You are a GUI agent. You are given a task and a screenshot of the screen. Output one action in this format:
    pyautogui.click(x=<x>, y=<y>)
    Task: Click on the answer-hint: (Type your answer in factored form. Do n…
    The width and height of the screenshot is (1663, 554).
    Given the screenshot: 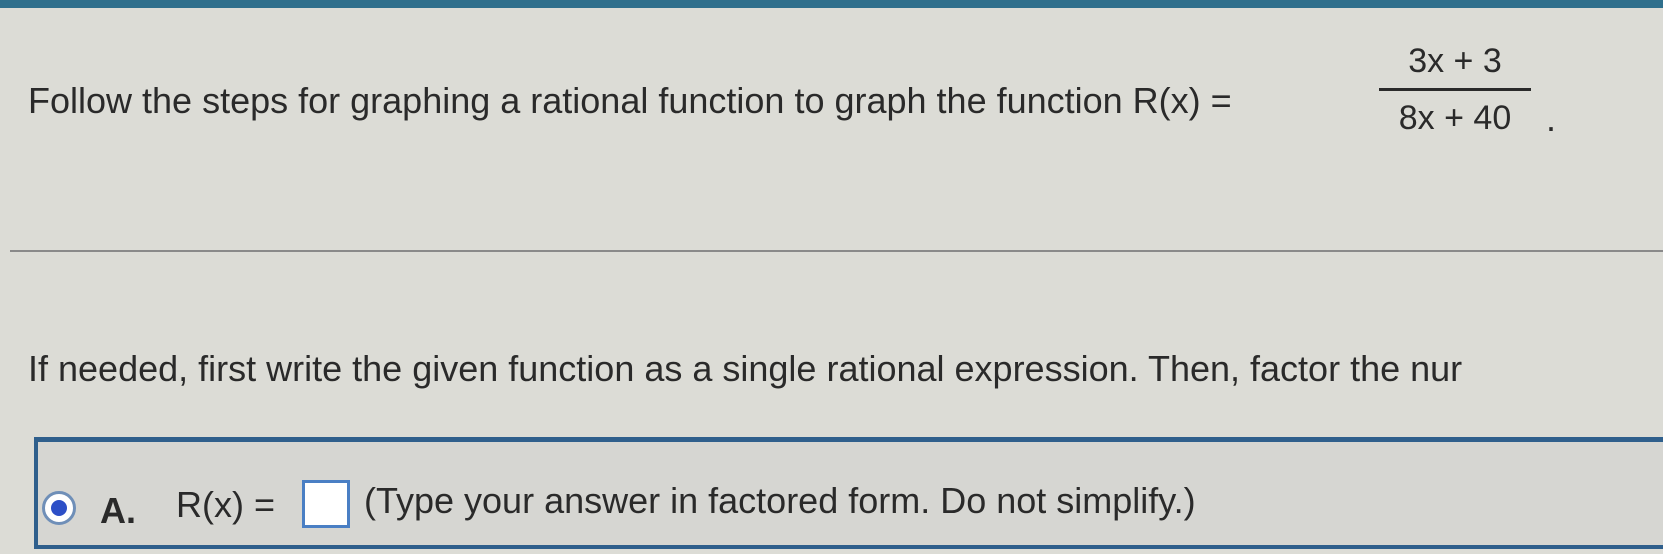 What is the action you would take?
    pyautogui.click(x=780, y=500)
    